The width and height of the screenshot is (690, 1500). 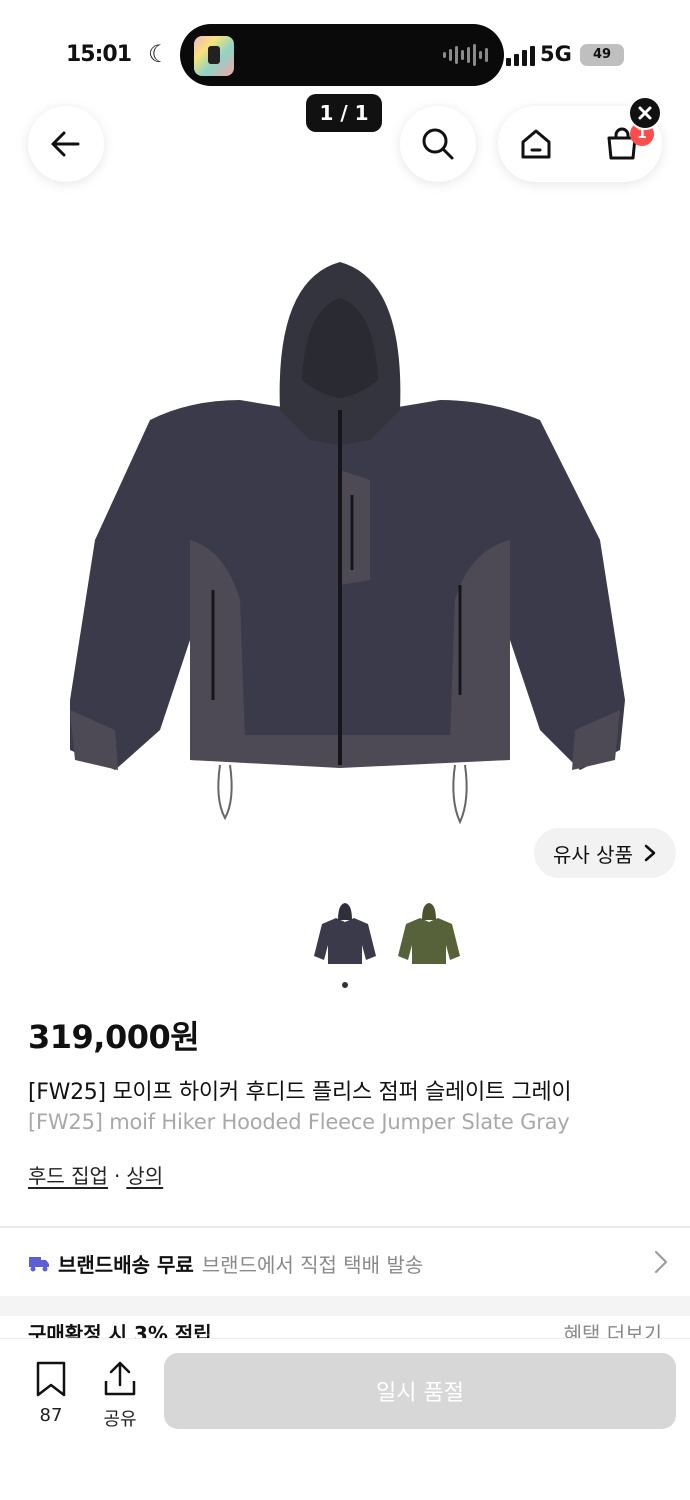 I want to click on dynamic-island, so click(x=342, y=55).